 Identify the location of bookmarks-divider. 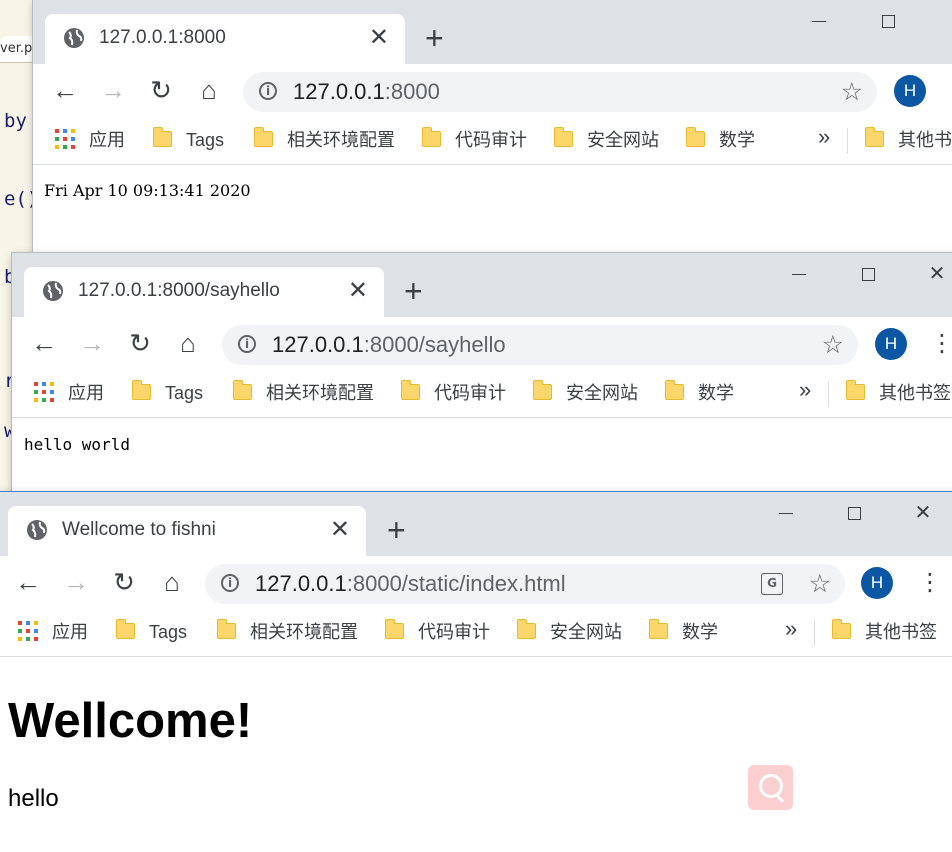
(828, 394).